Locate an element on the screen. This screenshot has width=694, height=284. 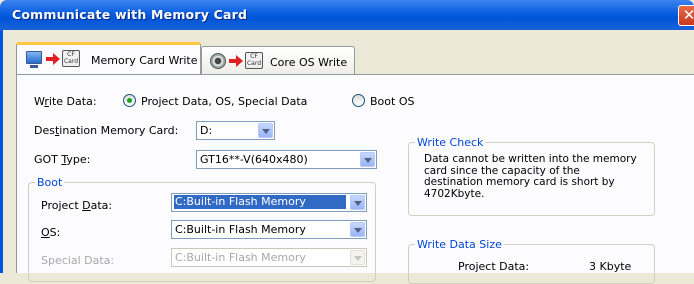
project-data-value: C:Built-in Flash Memory is located at coordinates (260, 202).